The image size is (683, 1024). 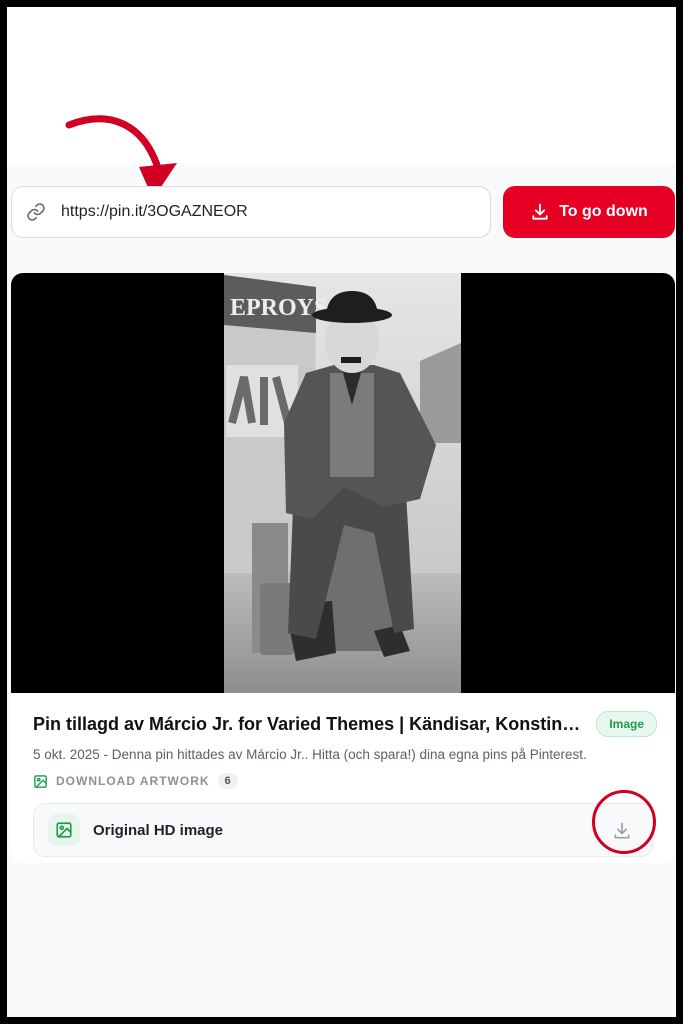 I want to click on download-button: To go down, so click(x=589, y=212).